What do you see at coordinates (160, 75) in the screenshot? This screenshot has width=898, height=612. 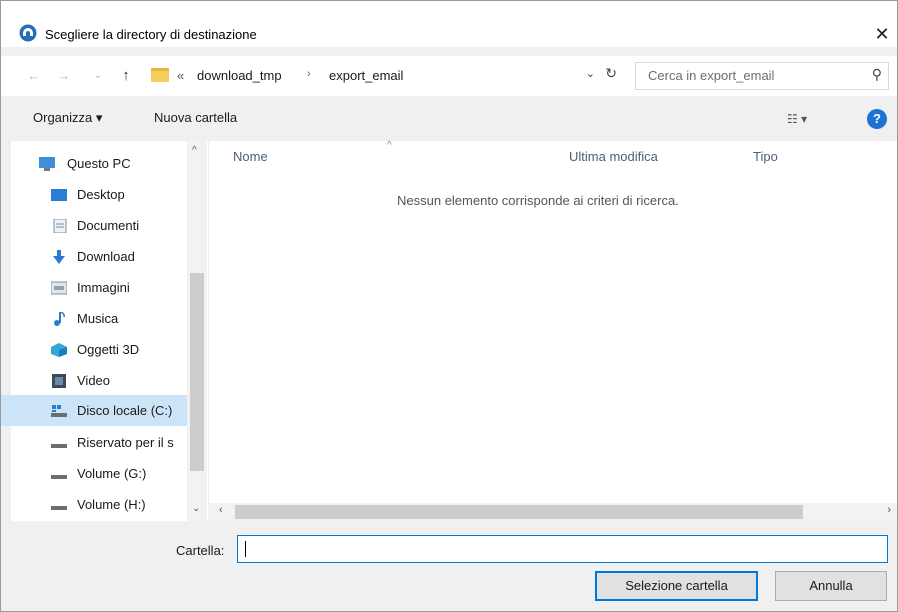 I see `folder-icon` at bounding box center [160, 75].